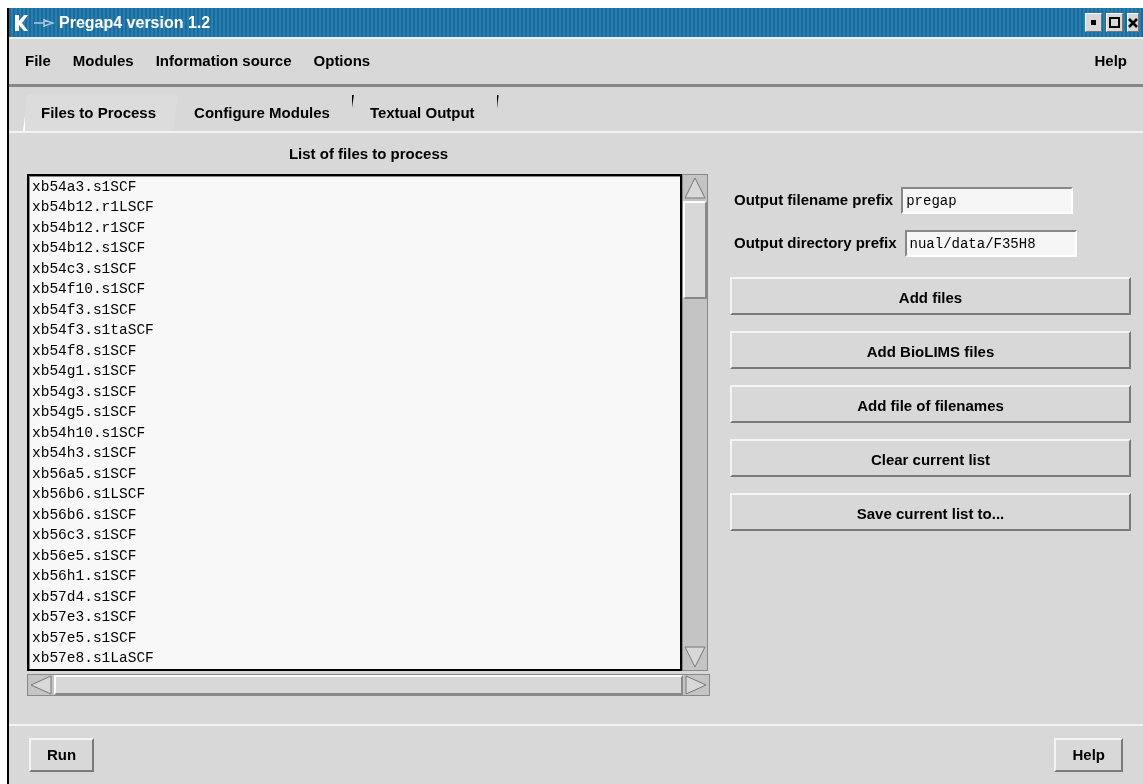 The height and width of the screenshot is (784, 1143). Describe the element at coordinates (814, 200) in the screenshot. I see `field-label: Output filename prefix` at that location.